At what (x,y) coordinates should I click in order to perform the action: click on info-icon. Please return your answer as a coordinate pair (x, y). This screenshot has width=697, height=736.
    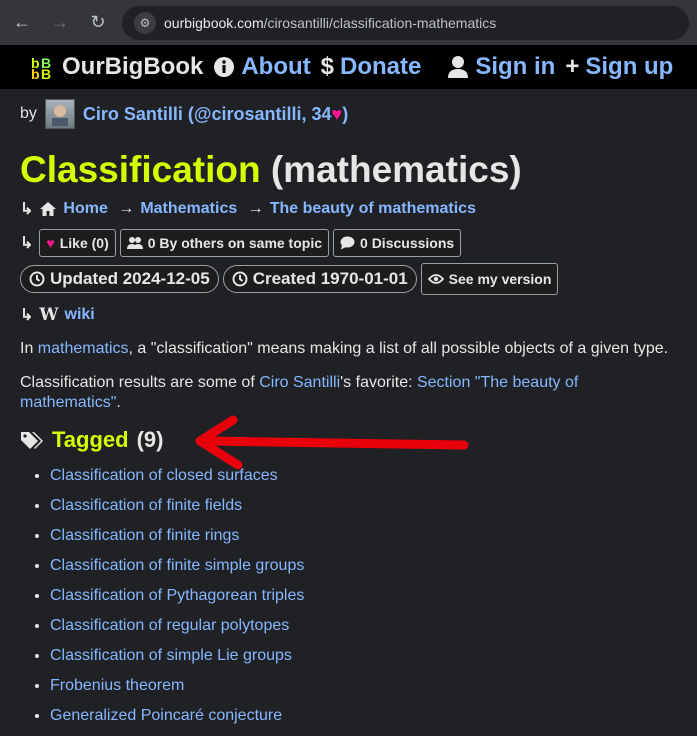
    Looking at the image, I should click on (224, 67).